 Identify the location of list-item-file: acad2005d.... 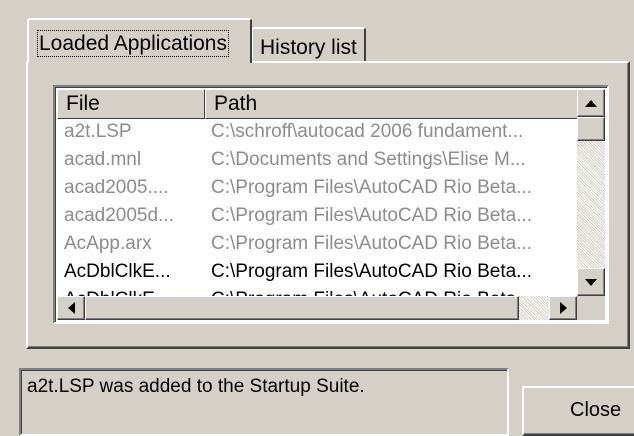
(119, 215).